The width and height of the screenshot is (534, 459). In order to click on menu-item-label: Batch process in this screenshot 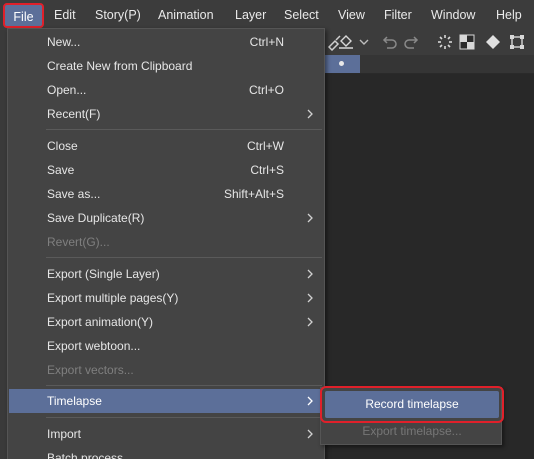, I will do `click(85, 455)`.